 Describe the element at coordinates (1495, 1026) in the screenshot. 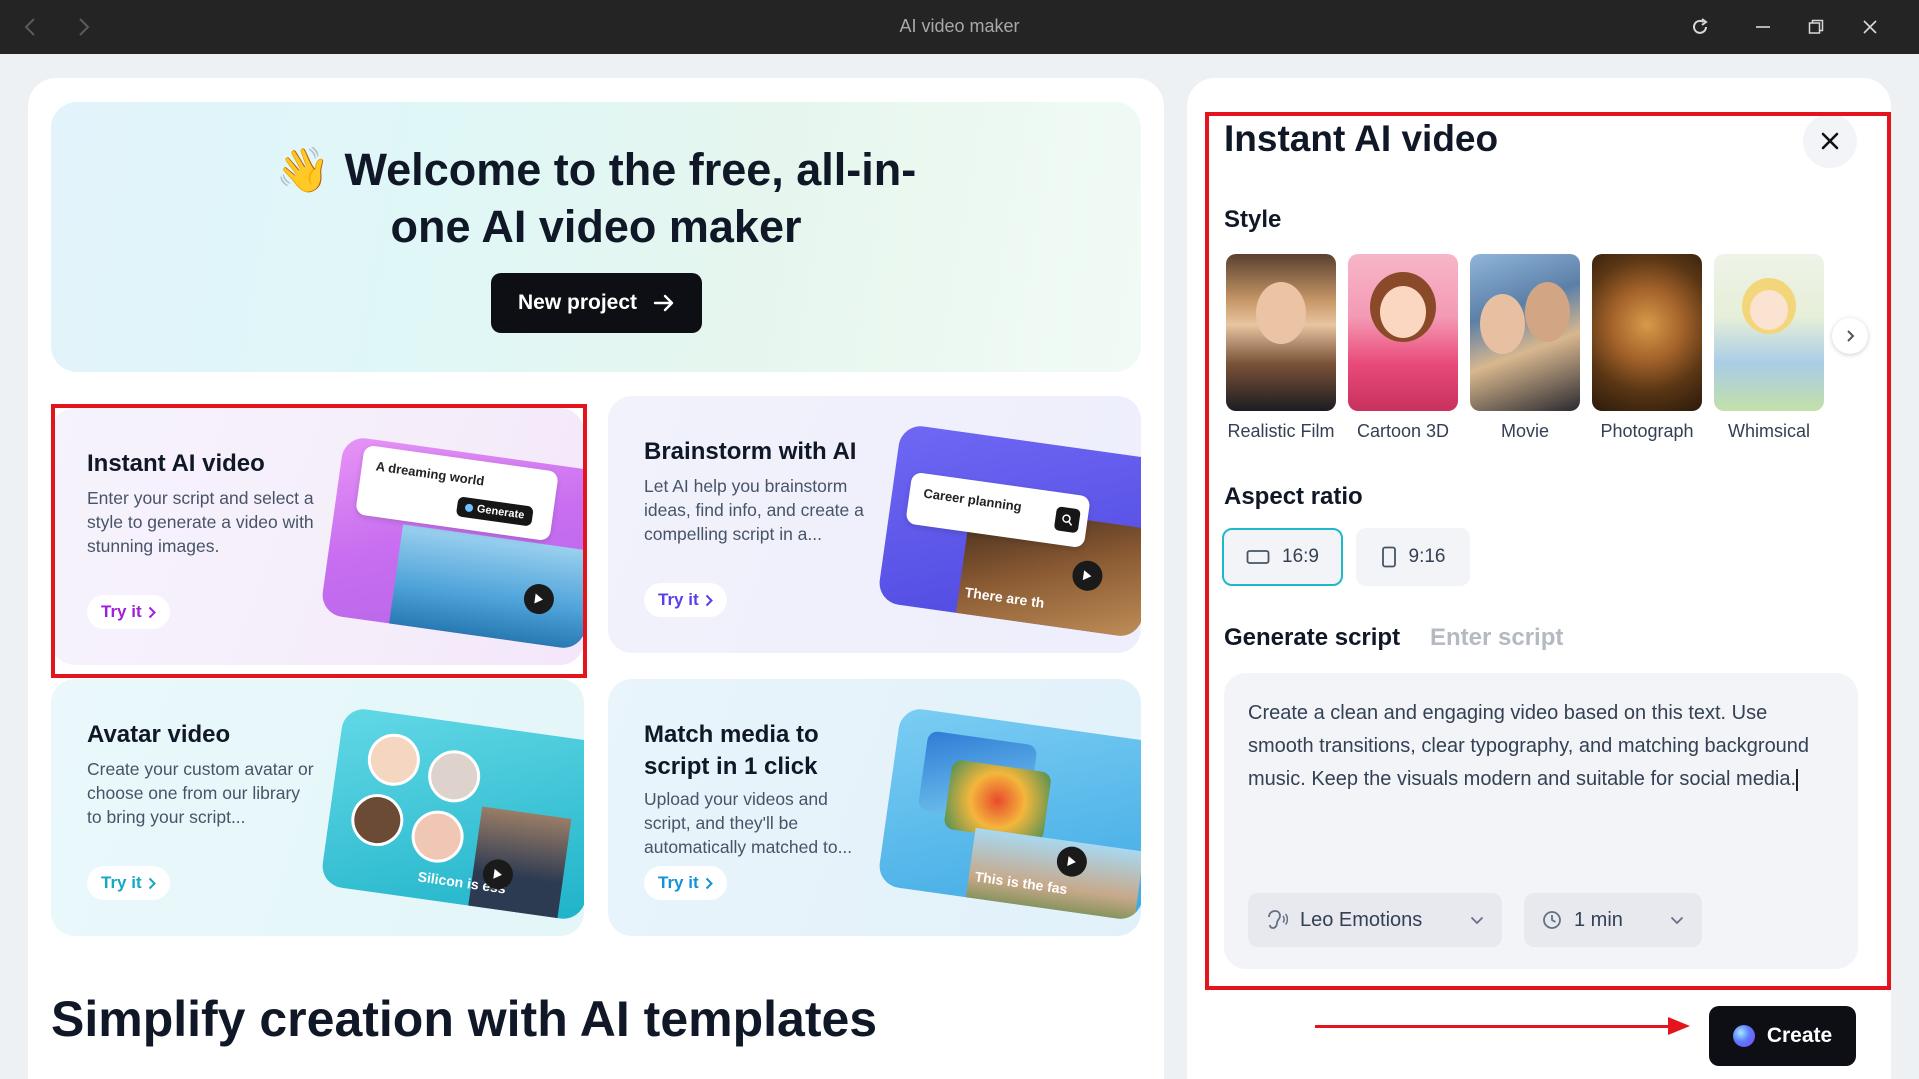

I see `annotation-arrow` at that location.